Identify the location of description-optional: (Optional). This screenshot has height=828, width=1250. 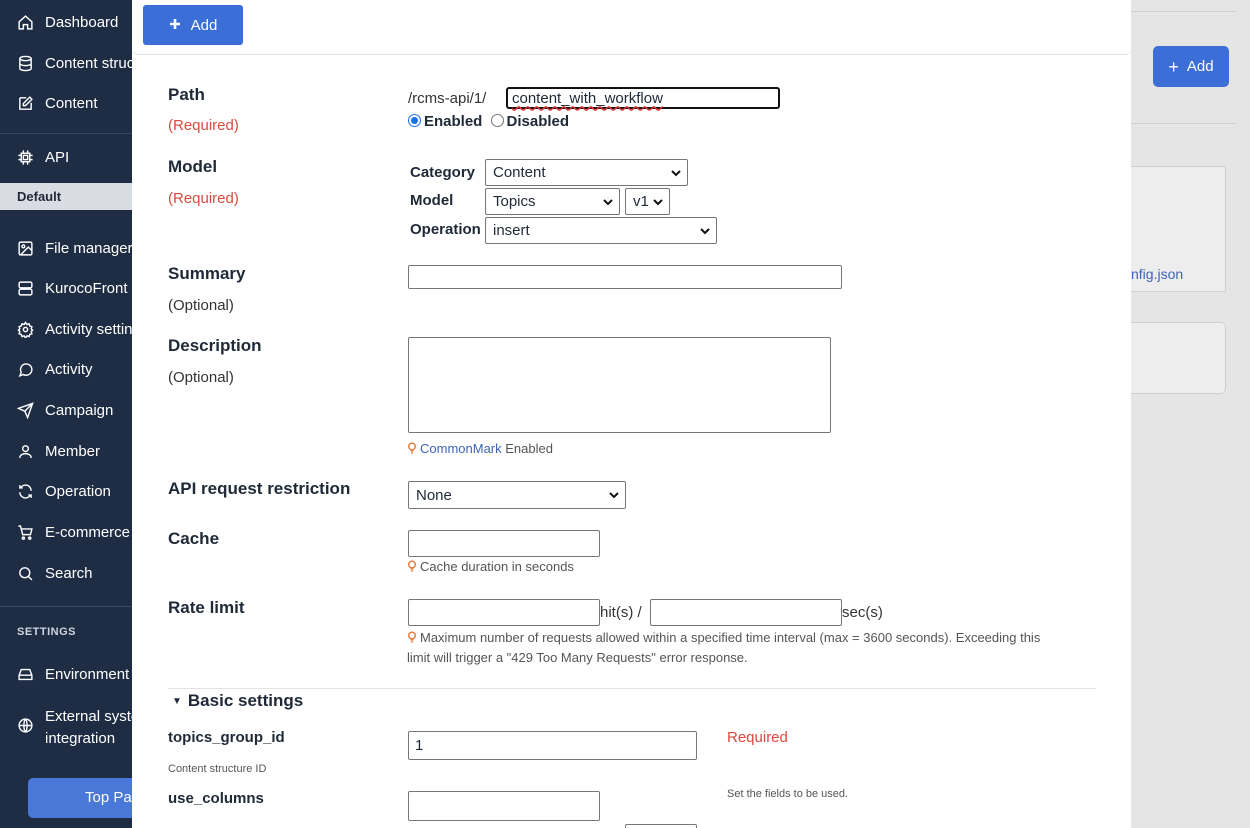
(201, 377).